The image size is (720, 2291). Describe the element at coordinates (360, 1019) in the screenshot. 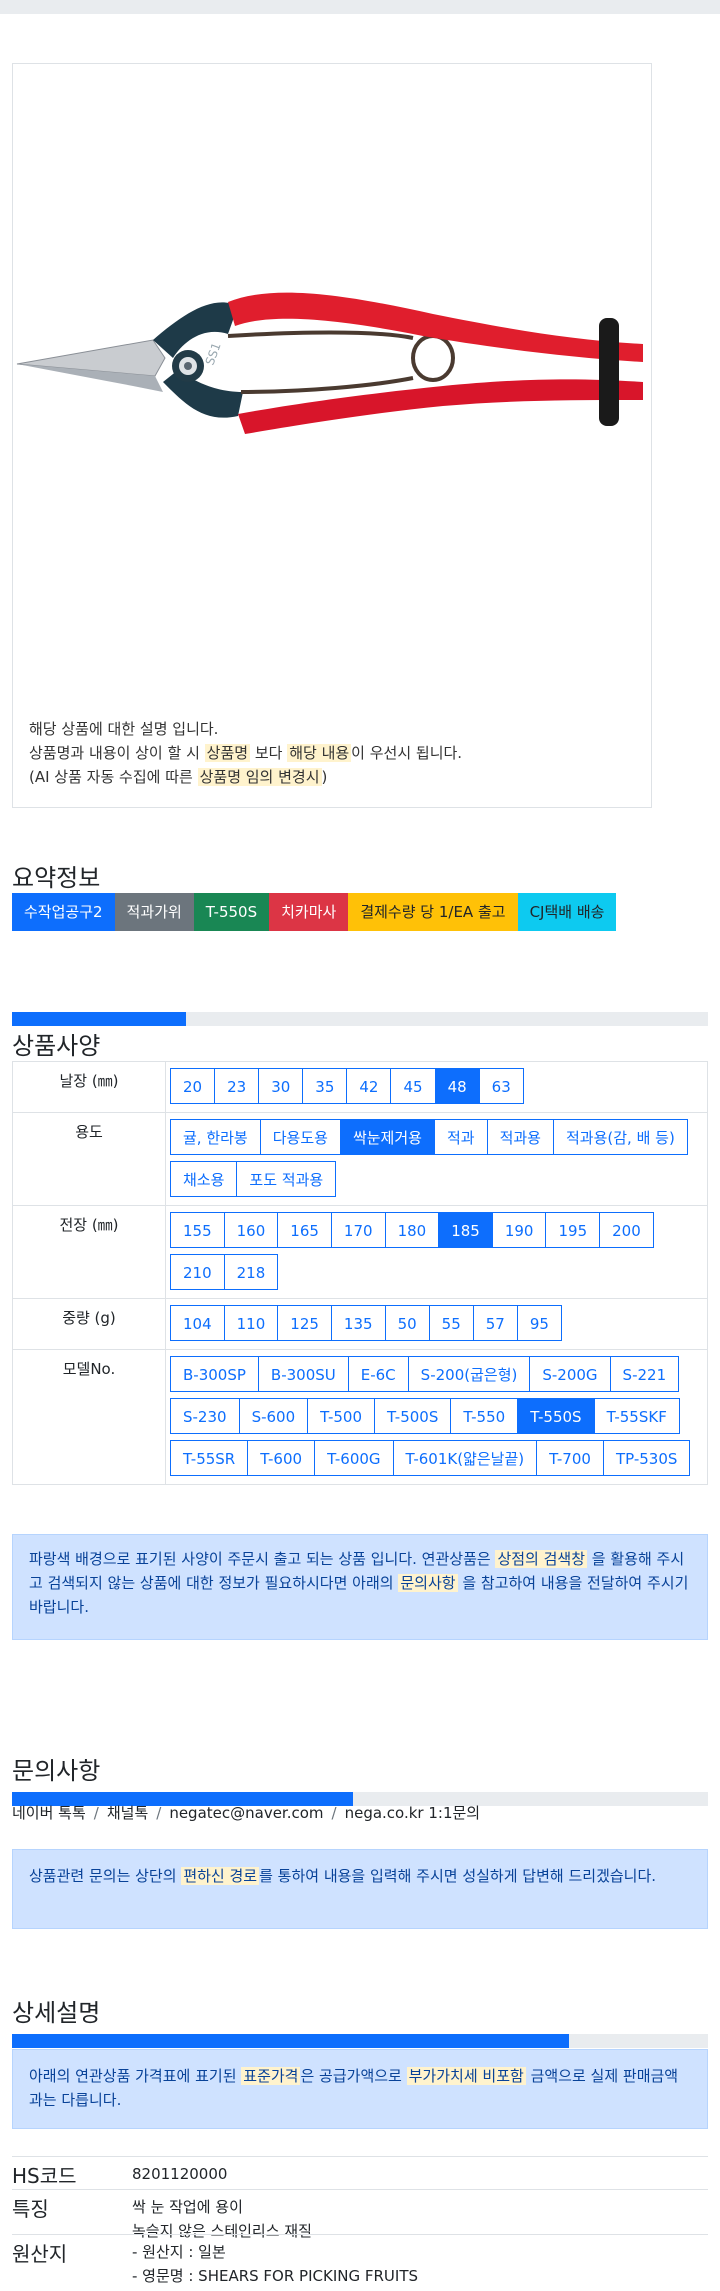

I see `spec-progress-bar` at that location.